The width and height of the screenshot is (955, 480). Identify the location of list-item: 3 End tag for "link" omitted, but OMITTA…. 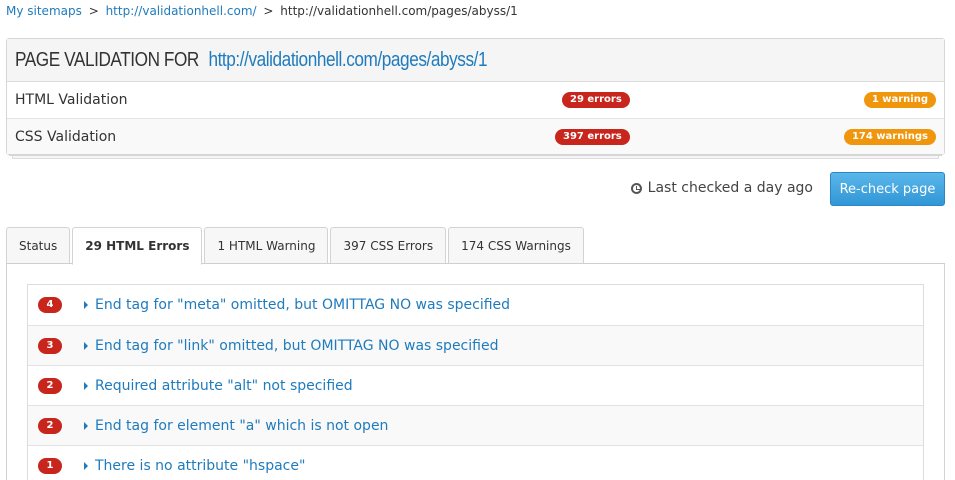
(475, 345).